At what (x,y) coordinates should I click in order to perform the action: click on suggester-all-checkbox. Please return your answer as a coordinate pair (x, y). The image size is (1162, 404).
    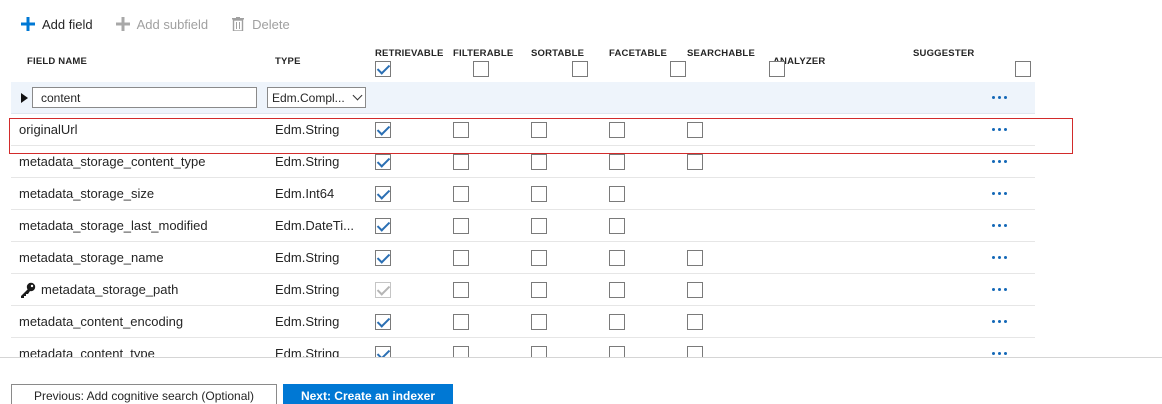
    Looking at the image, I should click on (1023, 69).